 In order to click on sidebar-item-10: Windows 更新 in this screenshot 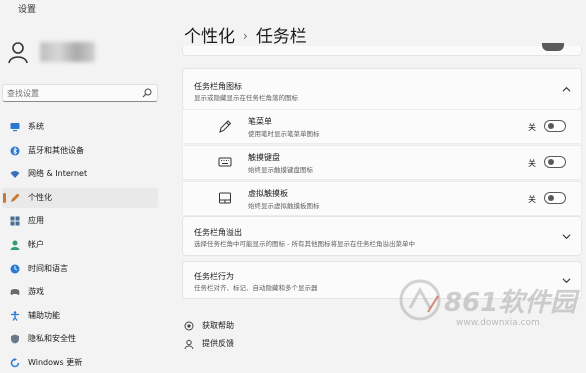, I will do `click(80, 363)`.